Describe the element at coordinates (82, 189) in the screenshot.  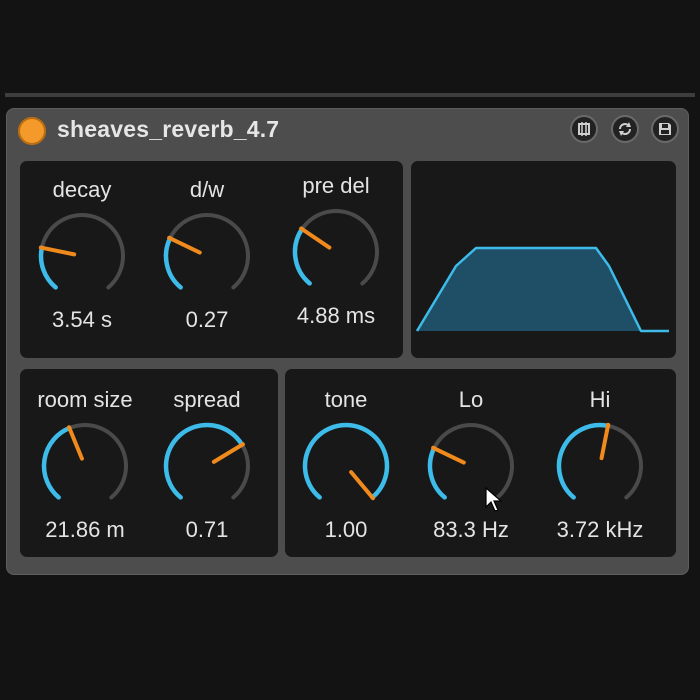
I see `knob-label: decay` at that location.